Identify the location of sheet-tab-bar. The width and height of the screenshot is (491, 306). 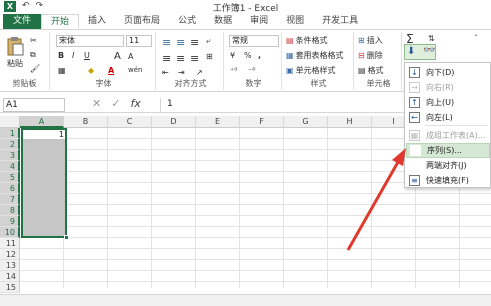
(245, 300).